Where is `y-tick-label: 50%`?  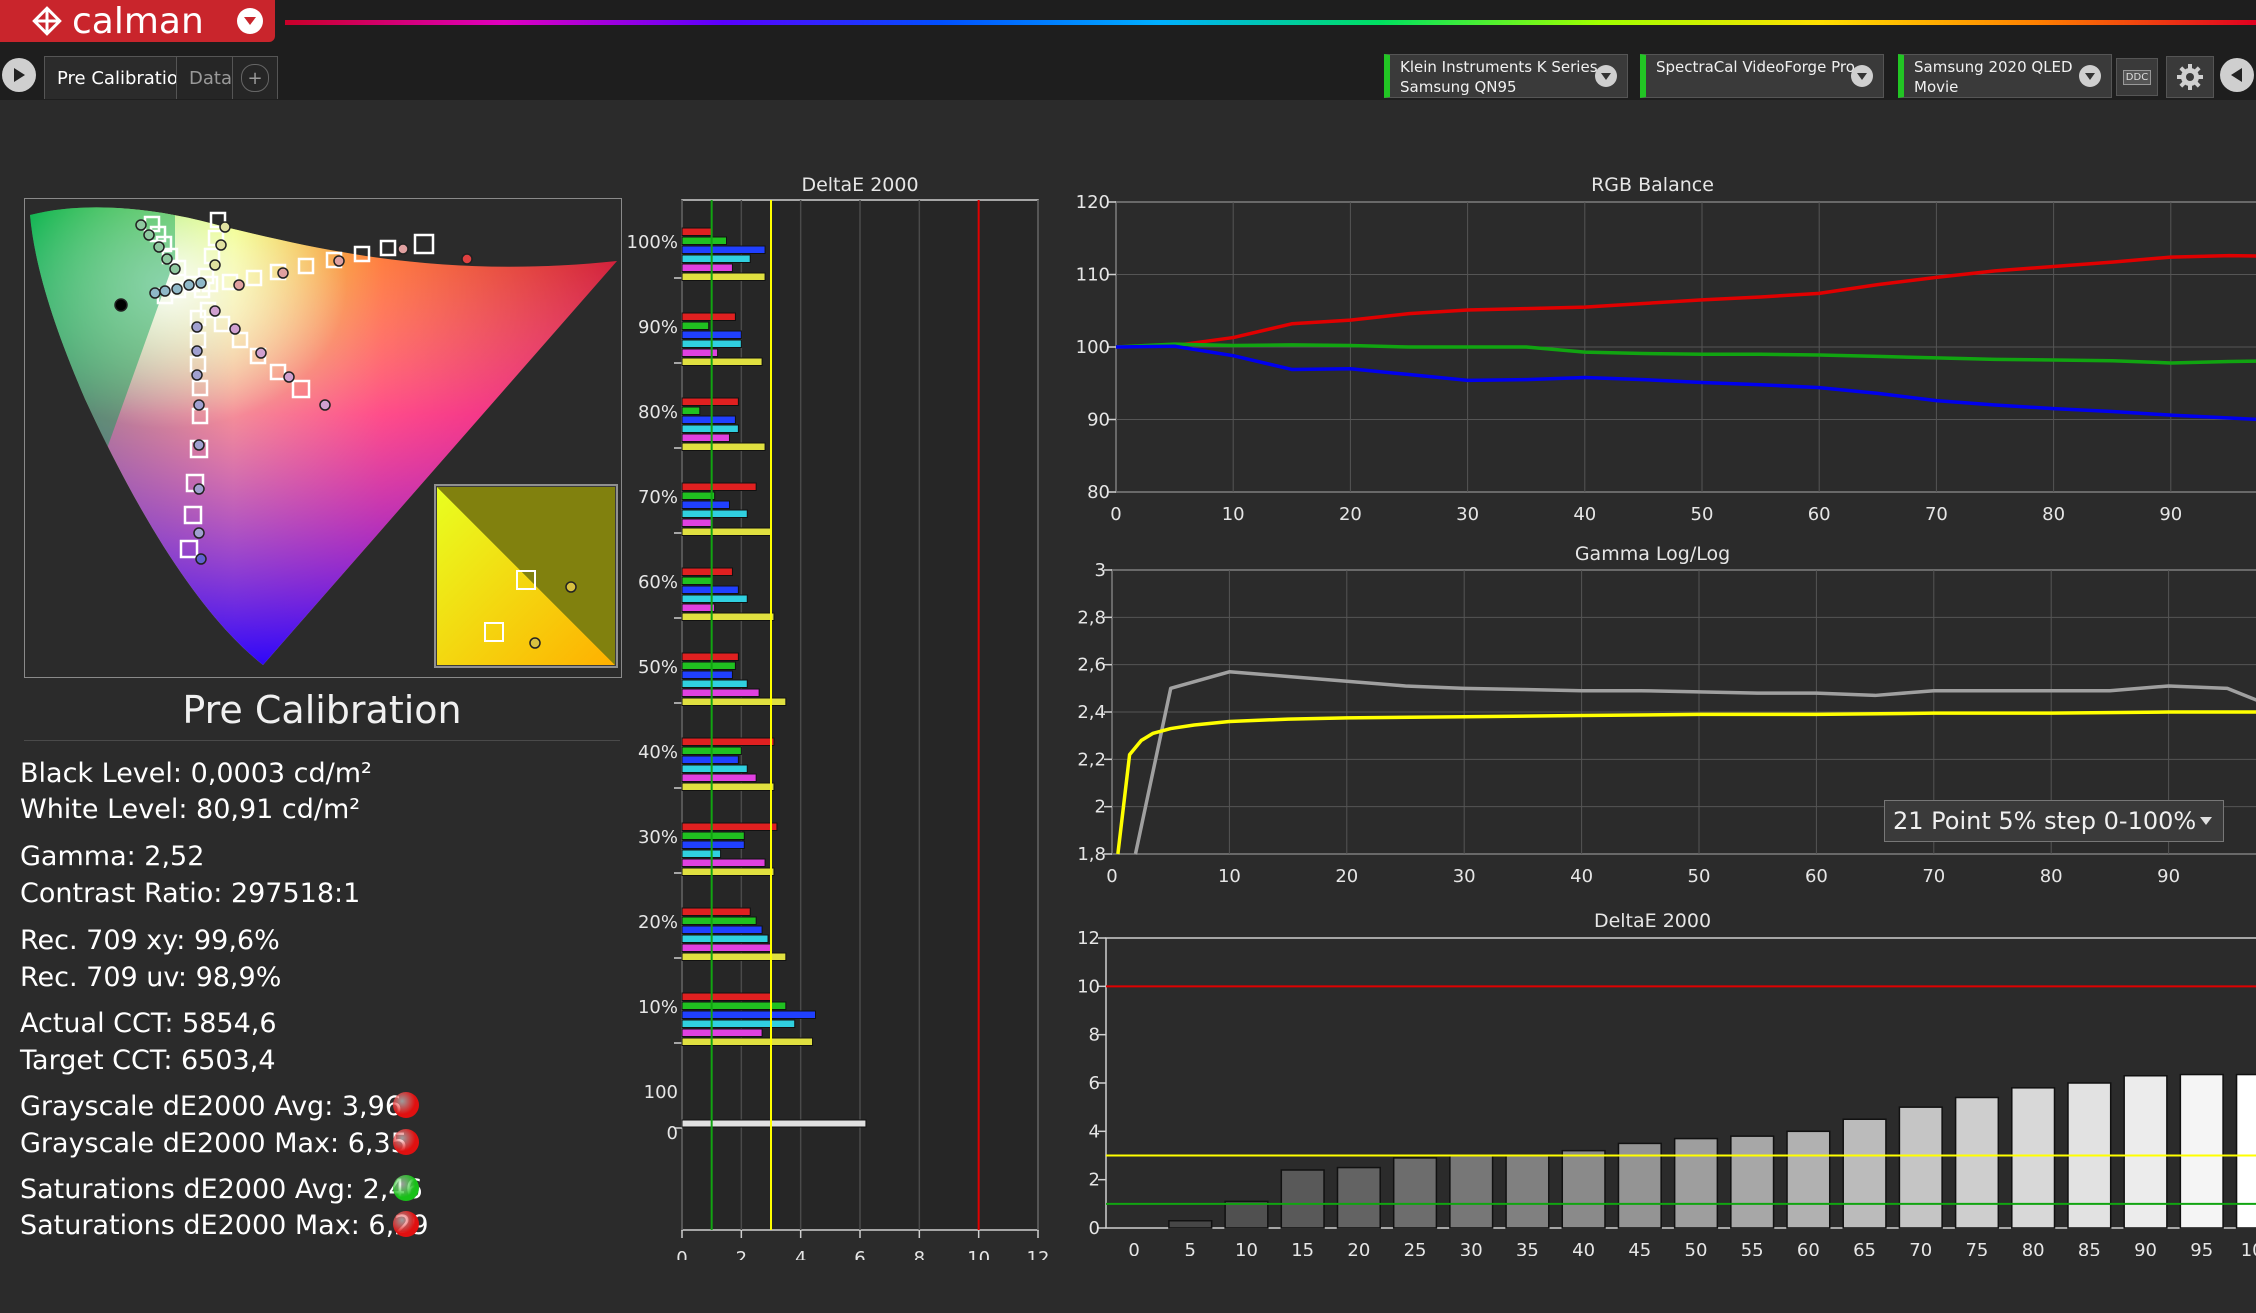
y-tick-label: 50% is located at coordinates (658, 667).